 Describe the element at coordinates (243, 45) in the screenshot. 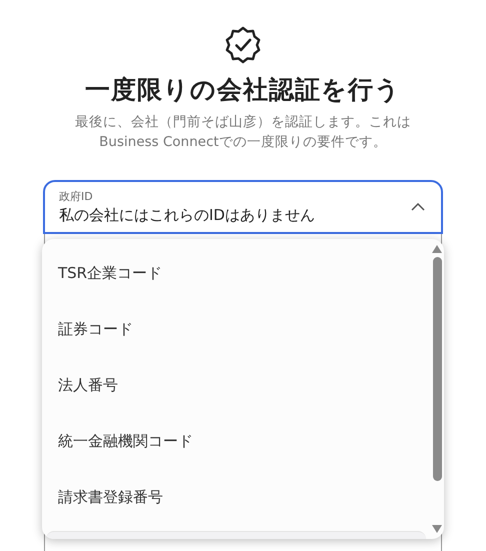

I see `verified-badge-icon` at that location.